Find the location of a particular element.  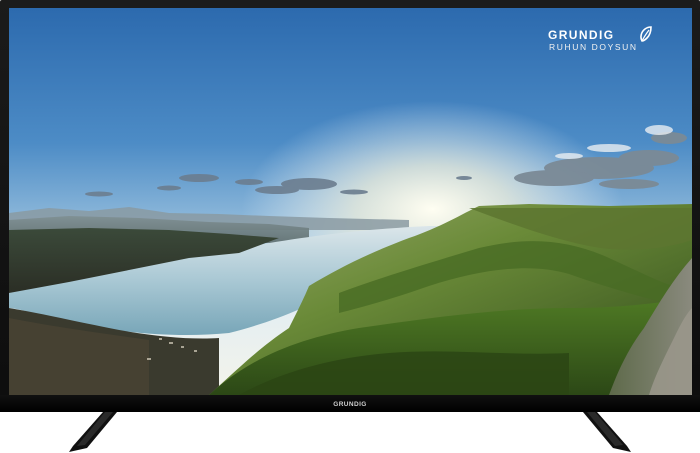

tv-foot-left is located at coordinates (93, 432).